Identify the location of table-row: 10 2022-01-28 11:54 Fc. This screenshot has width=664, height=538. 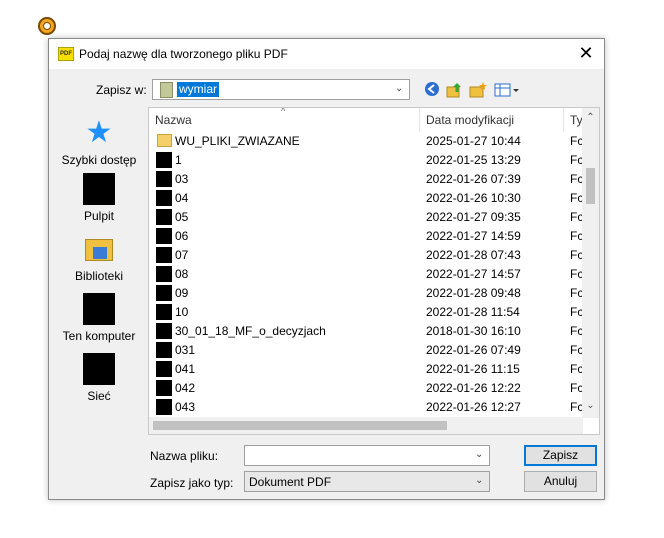
(366, 312).